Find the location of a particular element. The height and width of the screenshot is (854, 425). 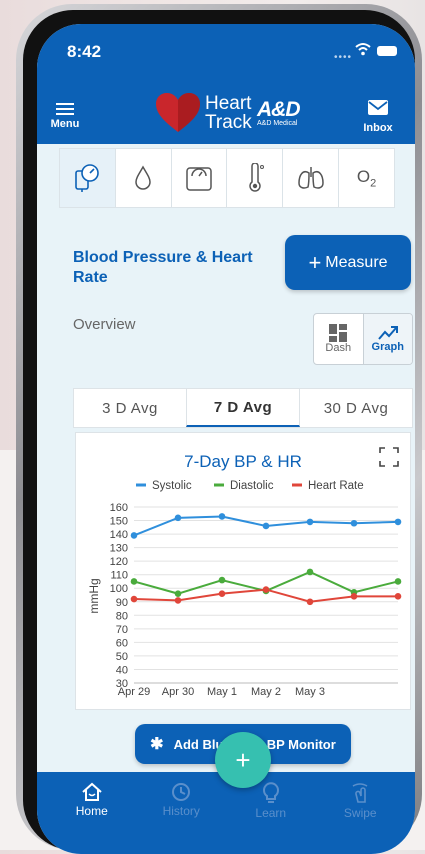

signal-icon: •••• is located at coordinates (343, 57).